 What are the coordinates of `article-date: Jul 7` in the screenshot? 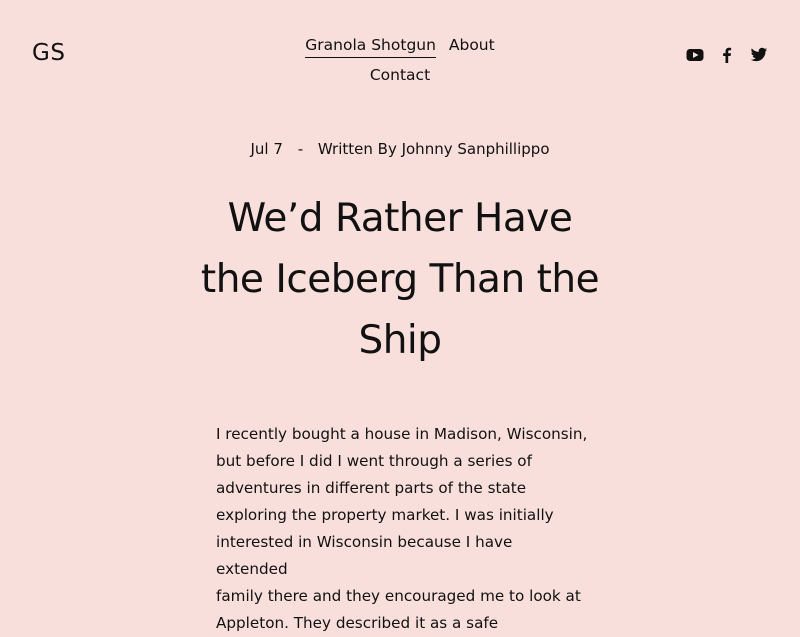 It's located at (266, 149).